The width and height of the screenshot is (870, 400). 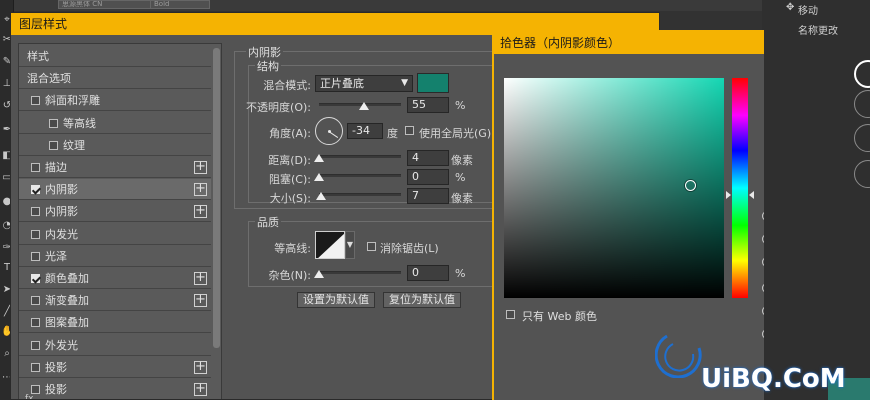 What do you see at coordinates (29, 396) in the screenshot?
I see `fx-icon: fx` at bounding box center [29, 396].